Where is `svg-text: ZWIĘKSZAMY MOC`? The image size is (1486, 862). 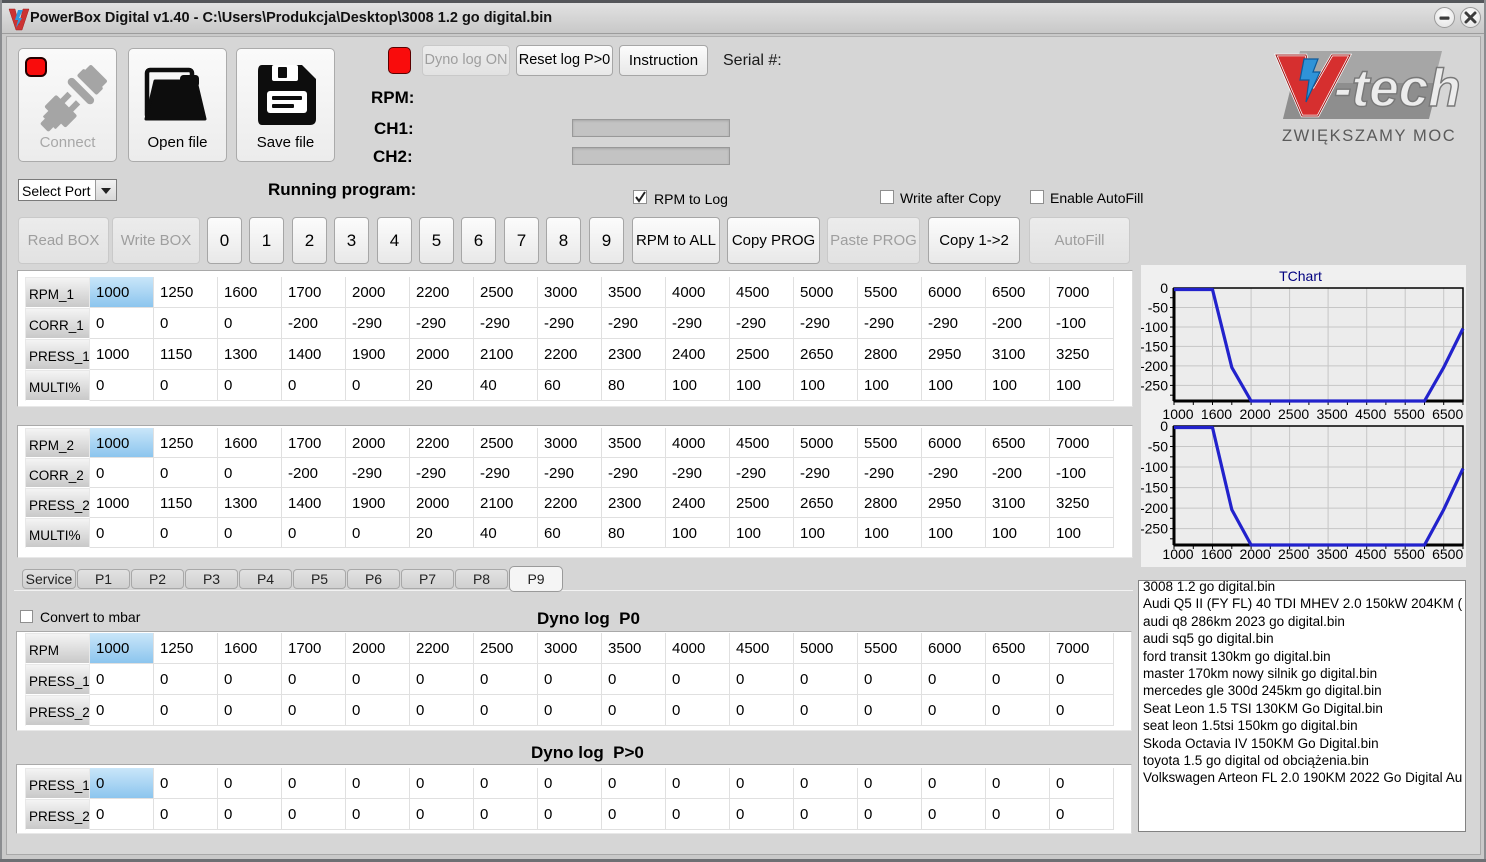
svg-text: ZWIĘKSZAMY MOC is located at coordinates (1369, 136).